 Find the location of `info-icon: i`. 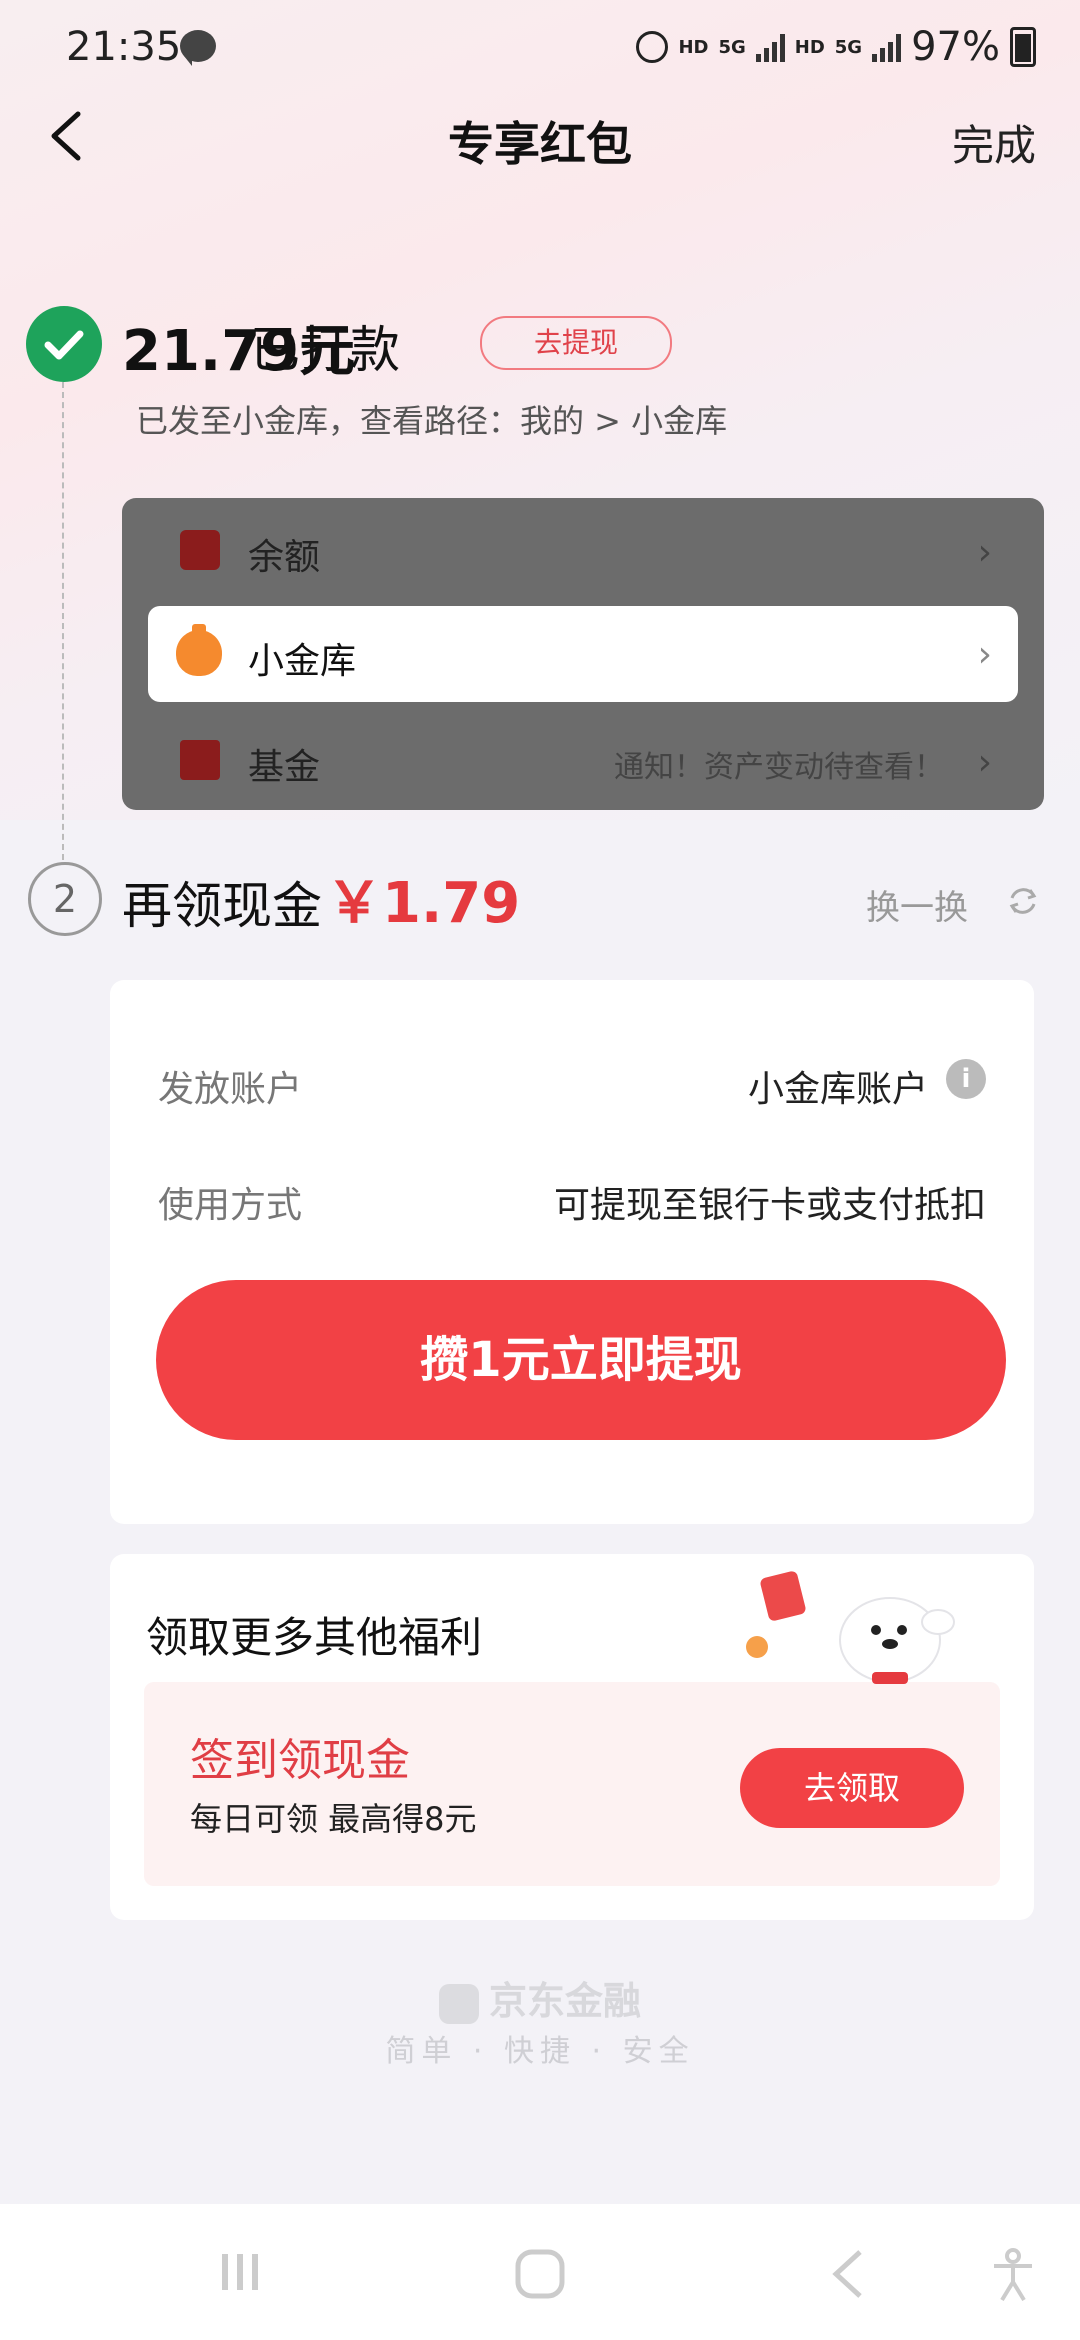

info-icon: i is located at coordinates (966, 1079).